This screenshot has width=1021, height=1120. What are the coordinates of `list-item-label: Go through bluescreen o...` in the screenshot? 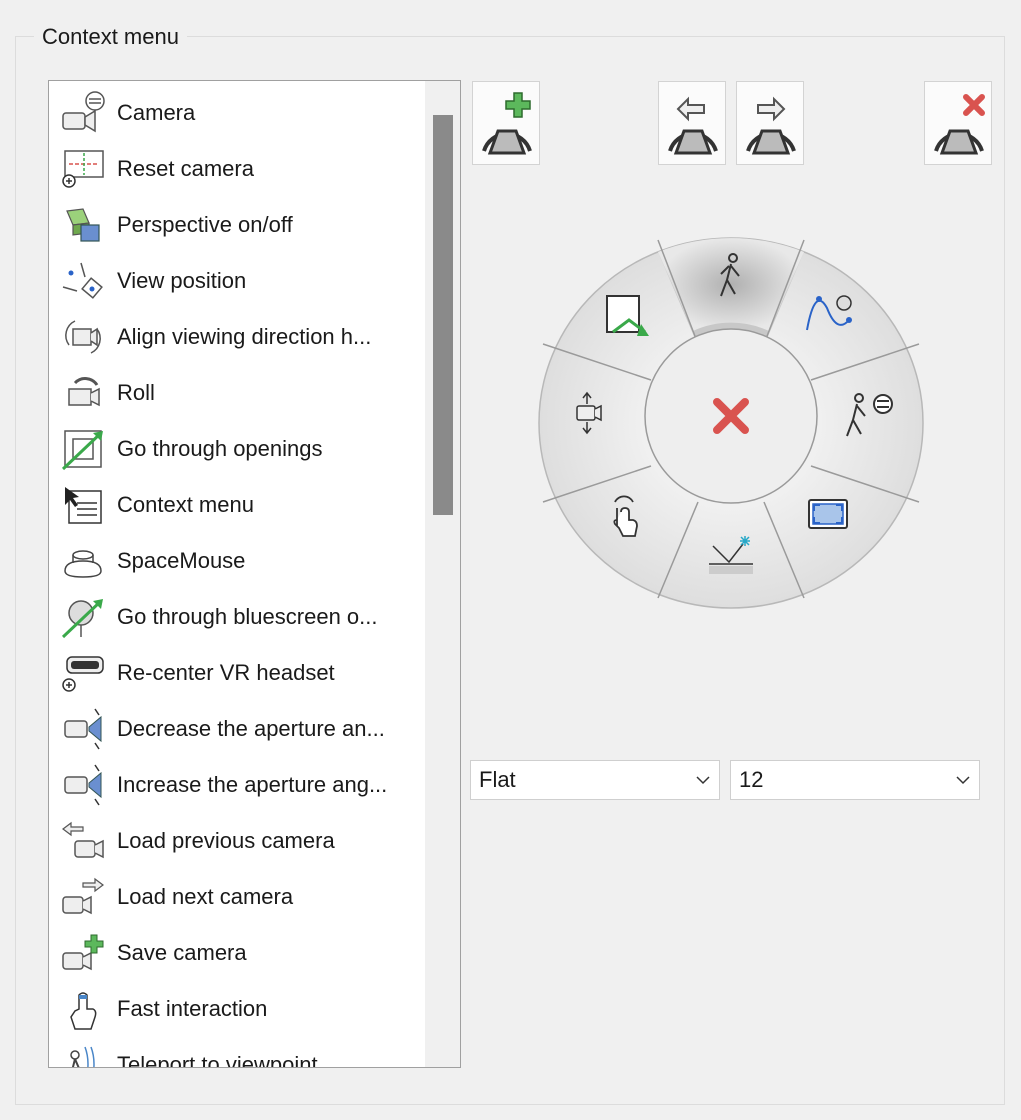 It's located at (247, 616).